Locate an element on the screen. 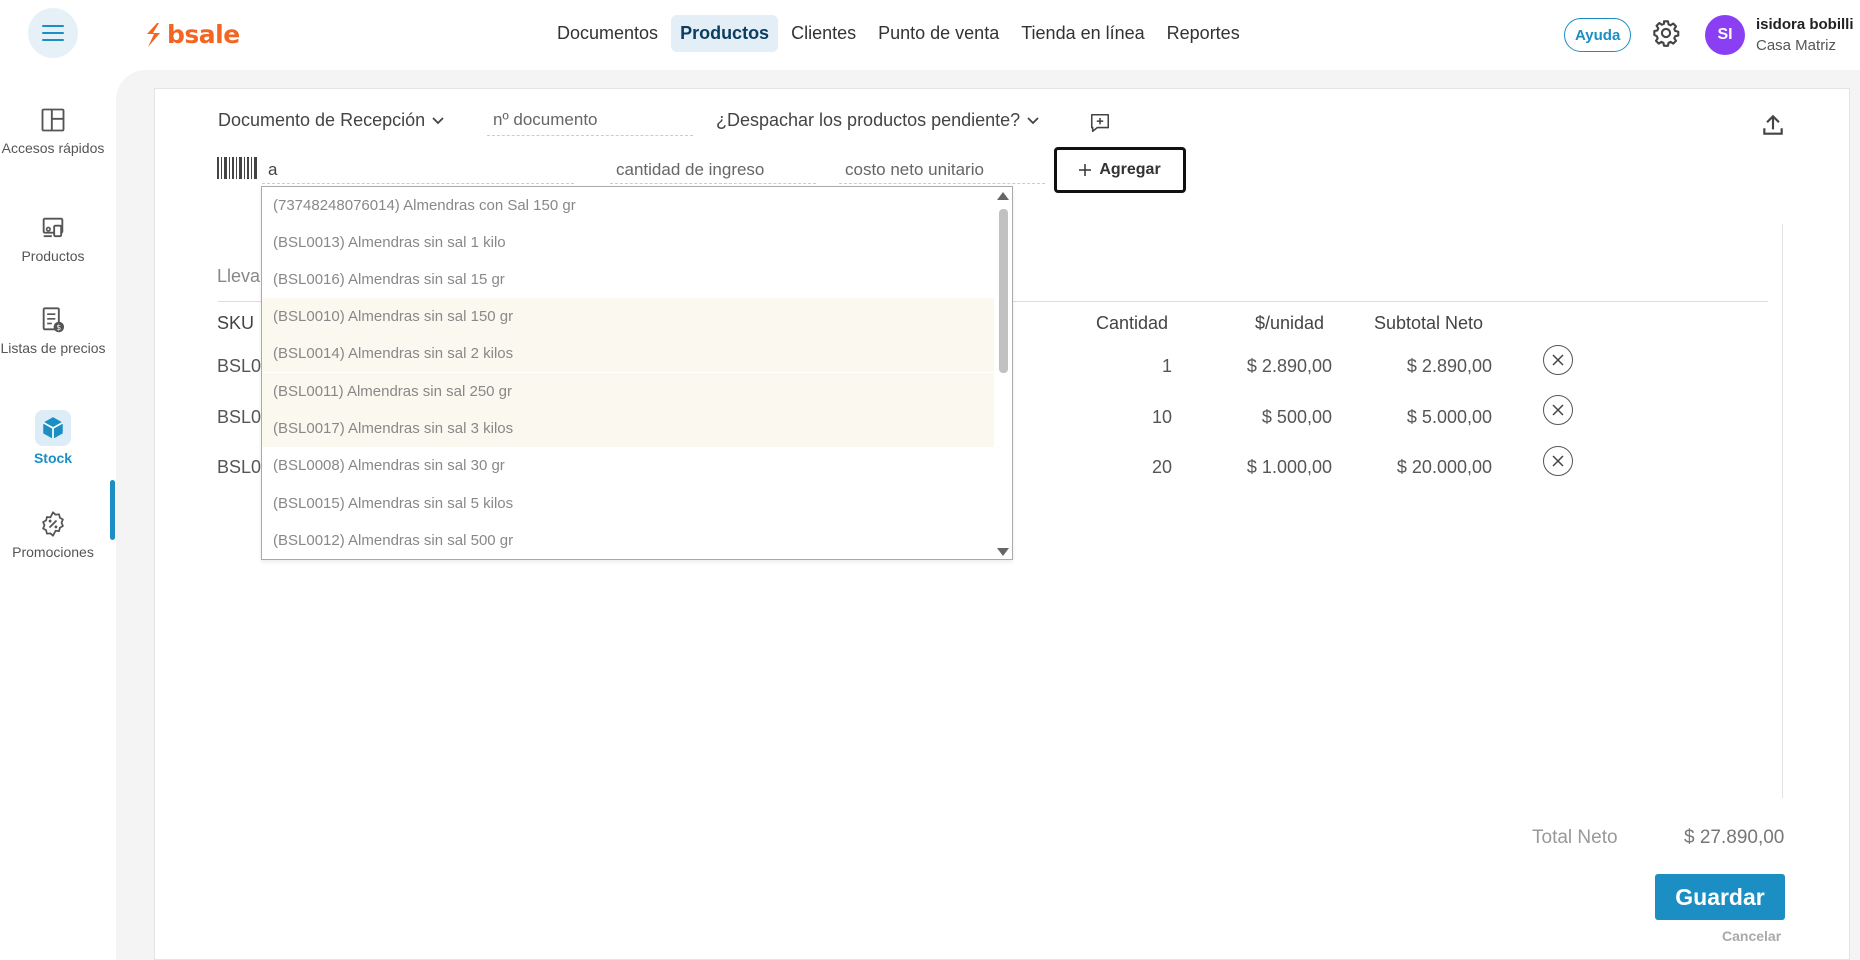 The height and width of the screenshot is (960, 1860). gear-icon is located at coordinates (1666, 33).